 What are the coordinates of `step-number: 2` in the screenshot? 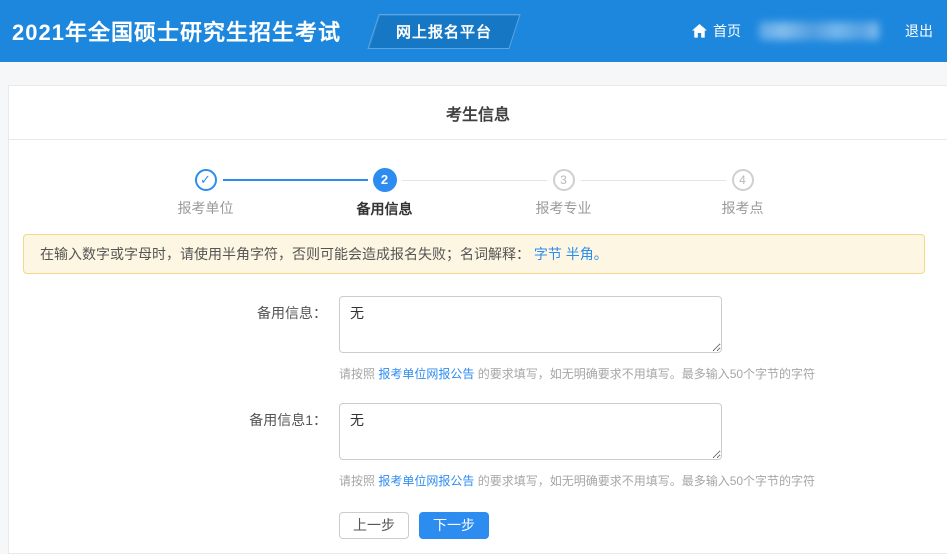 It's located at (384, 180).